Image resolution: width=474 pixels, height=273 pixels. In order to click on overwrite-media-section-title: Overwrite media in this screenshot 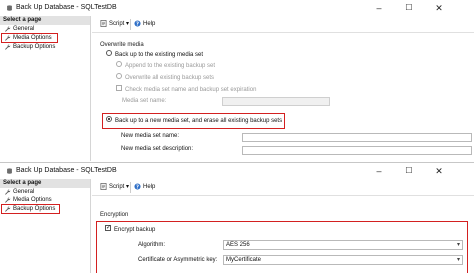, I will do `click(122, 45)`.